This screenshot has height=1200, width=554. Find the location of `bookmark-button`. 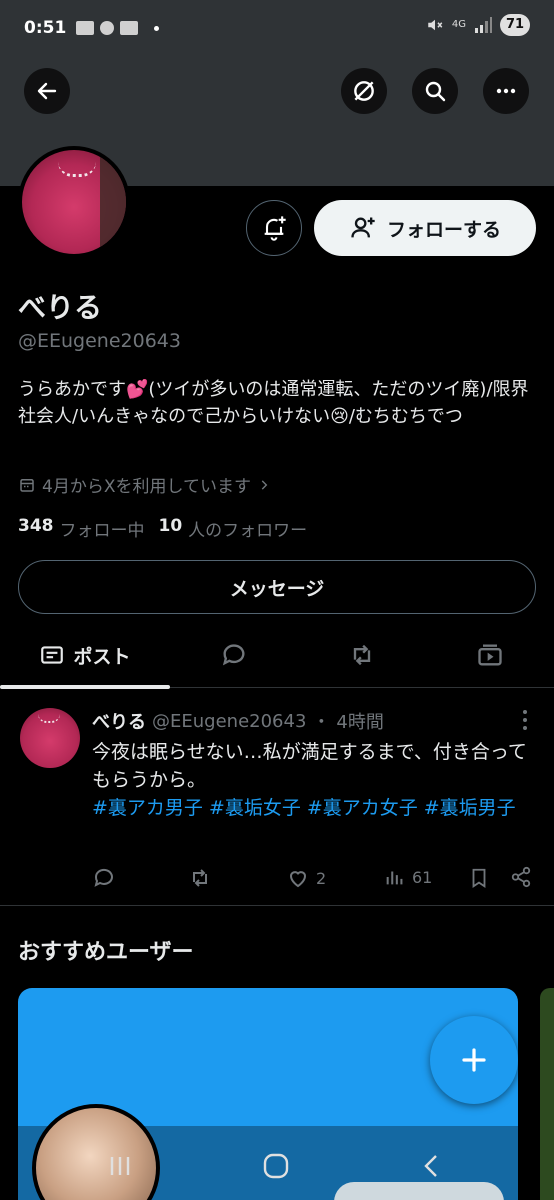

bookmark-button is located at coordinates (479, 878).